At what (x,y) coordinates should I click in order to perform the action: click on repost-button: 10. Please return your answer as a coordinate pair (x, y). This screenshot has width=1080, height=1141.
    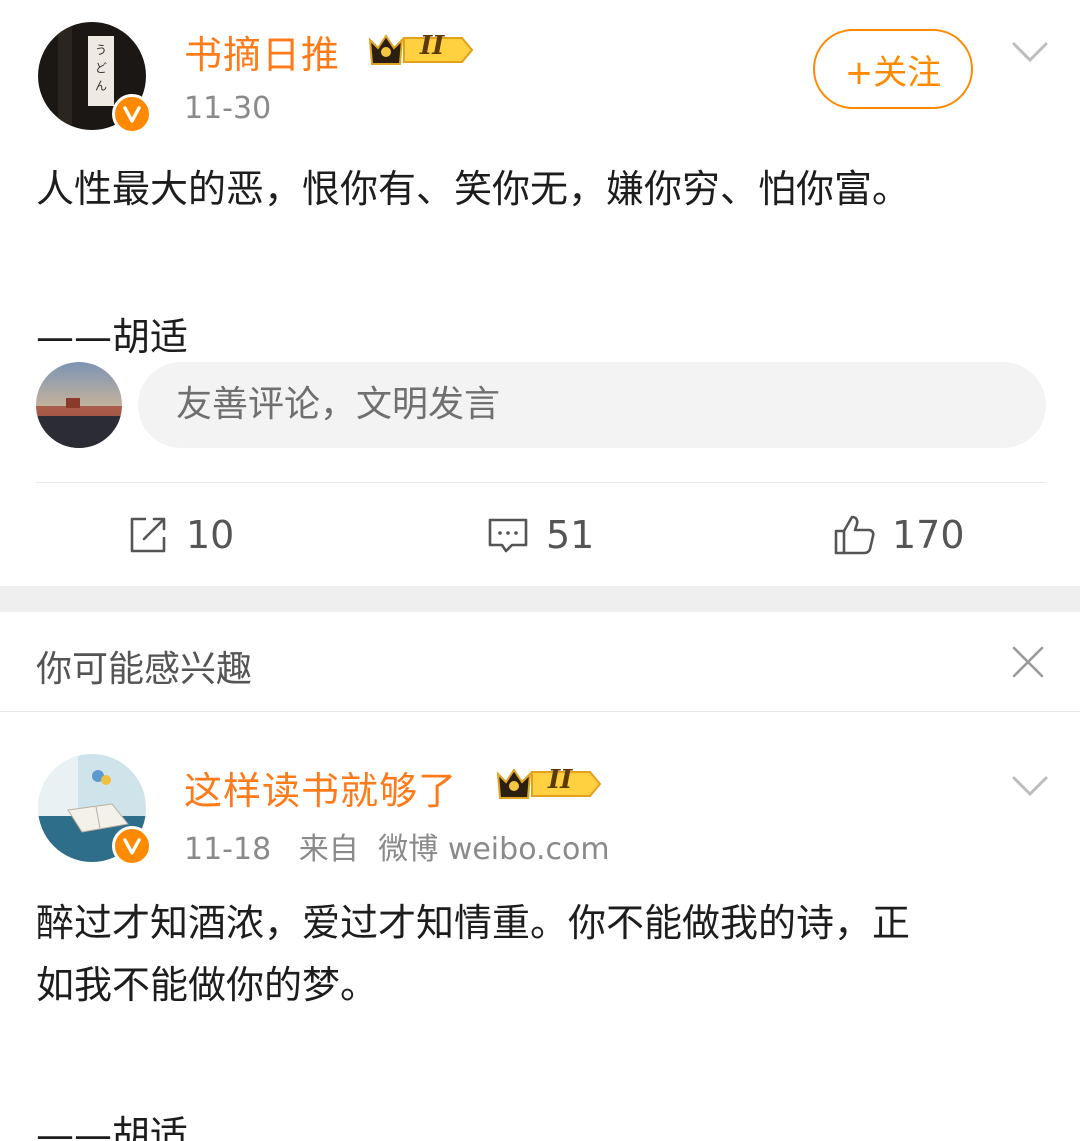
    Looking at the image, I should click on (180, 535).